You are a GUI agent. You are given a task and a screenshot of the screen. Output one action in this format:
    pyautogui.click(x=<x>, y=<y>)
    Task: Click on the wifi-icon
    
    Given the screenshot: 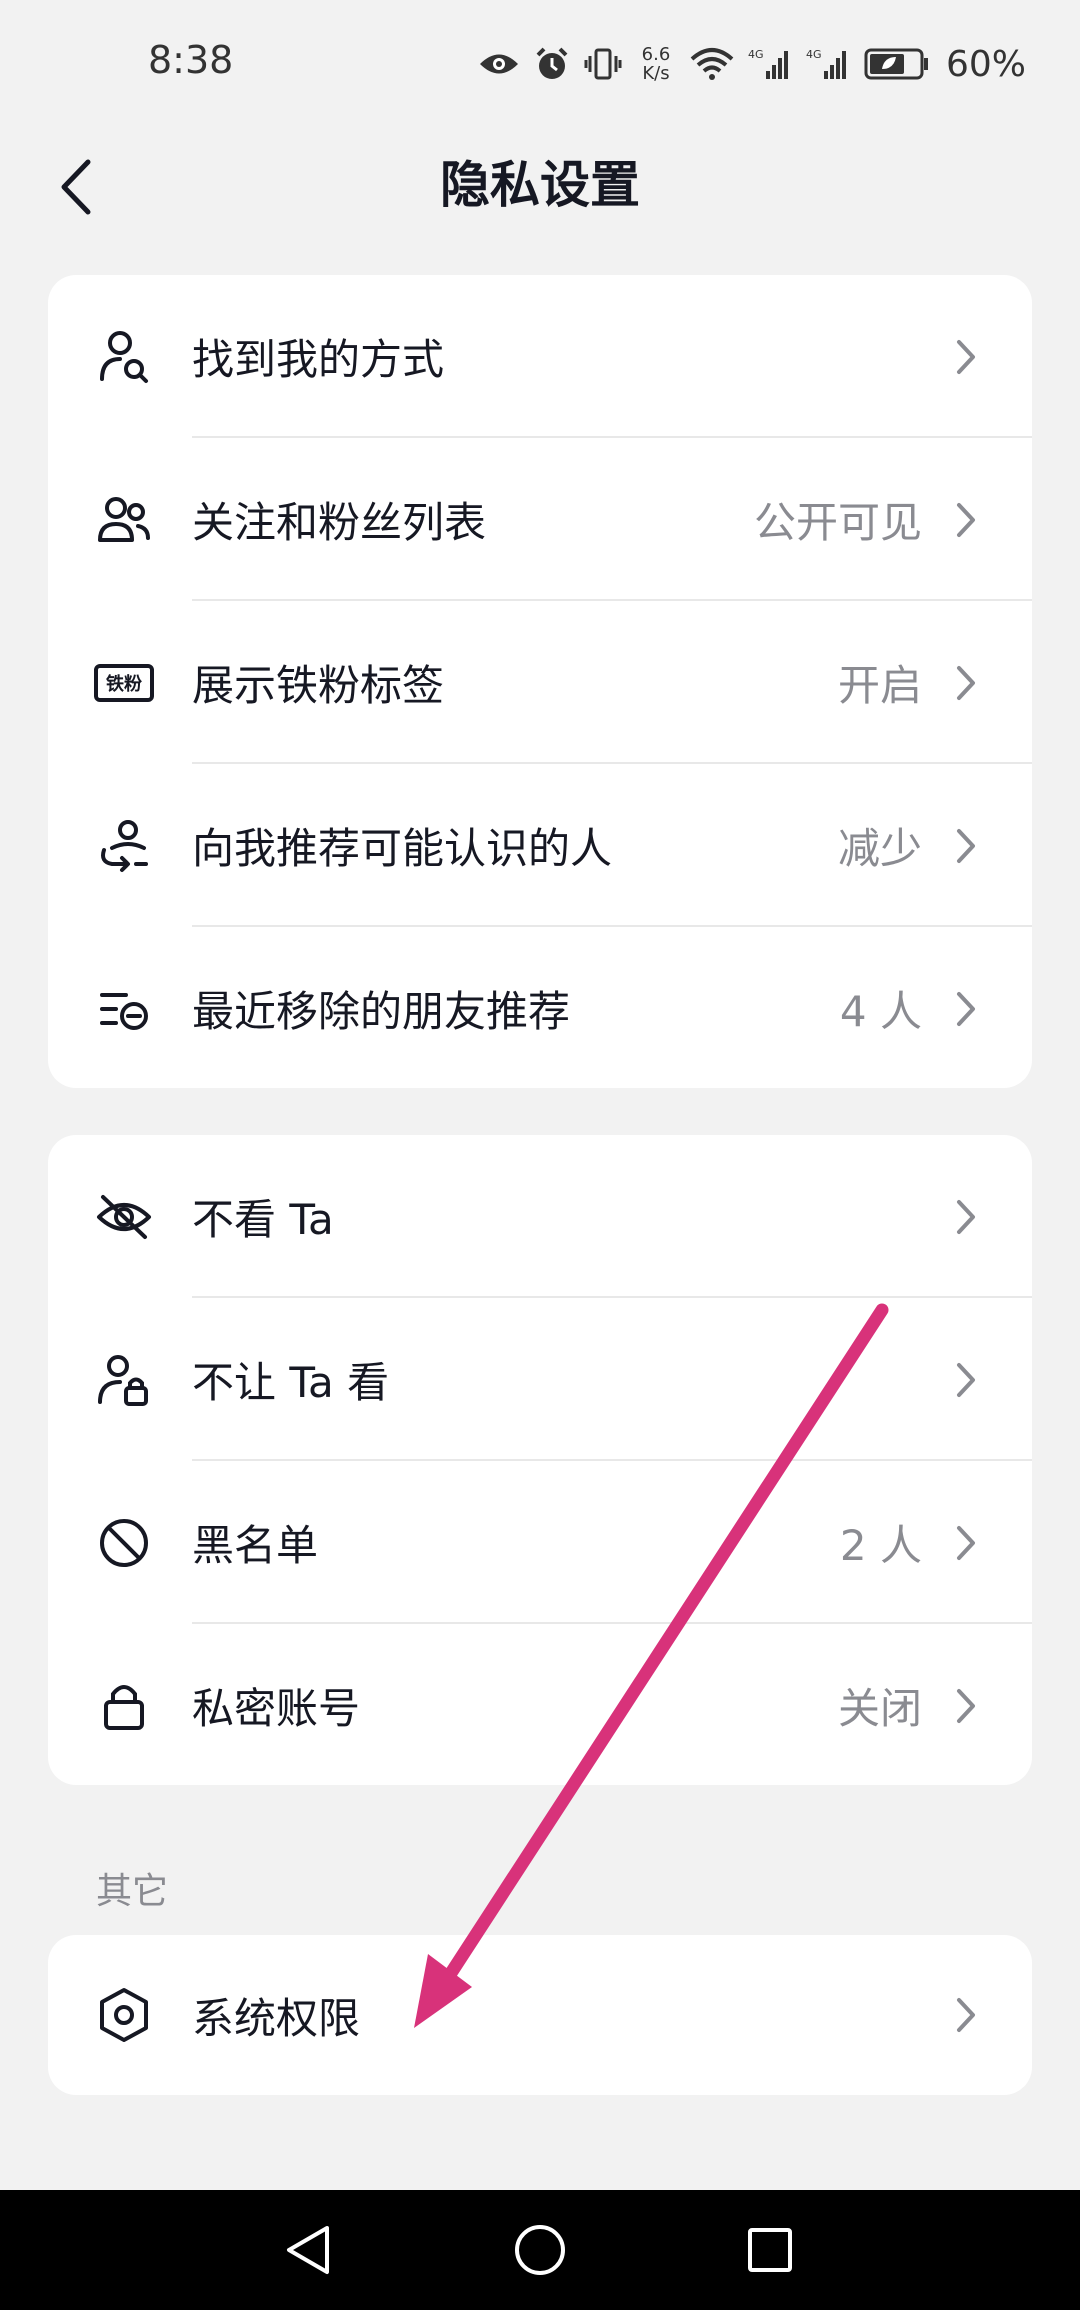 What is the action you would take?
    pyautogui.click(x=712, y=64)
    